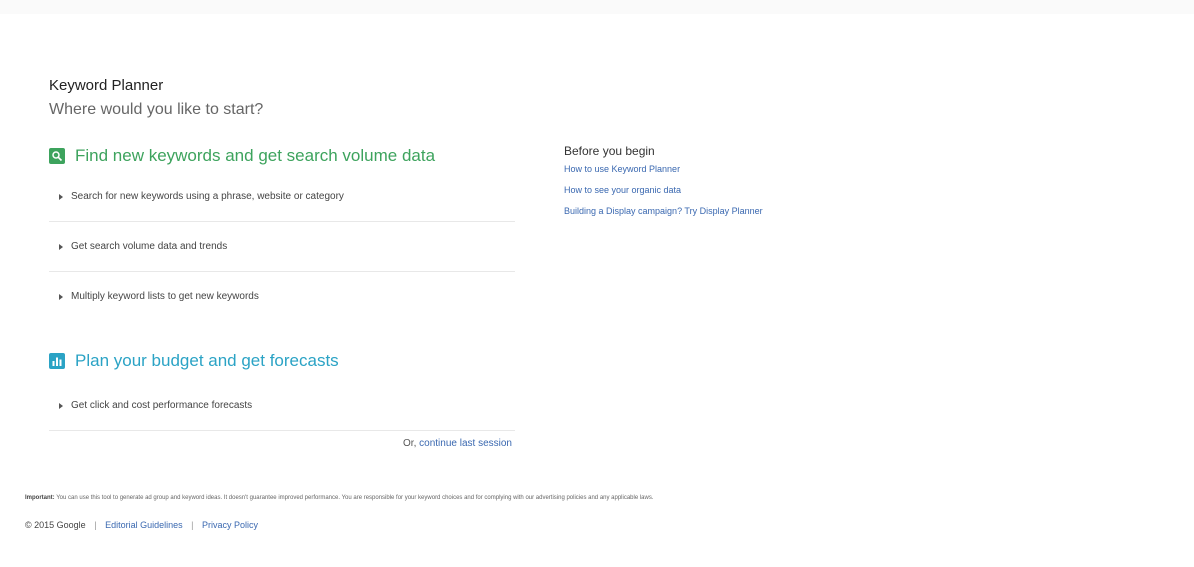  I want to click on copyright-text: © 2015 Google, so click(55, 525).